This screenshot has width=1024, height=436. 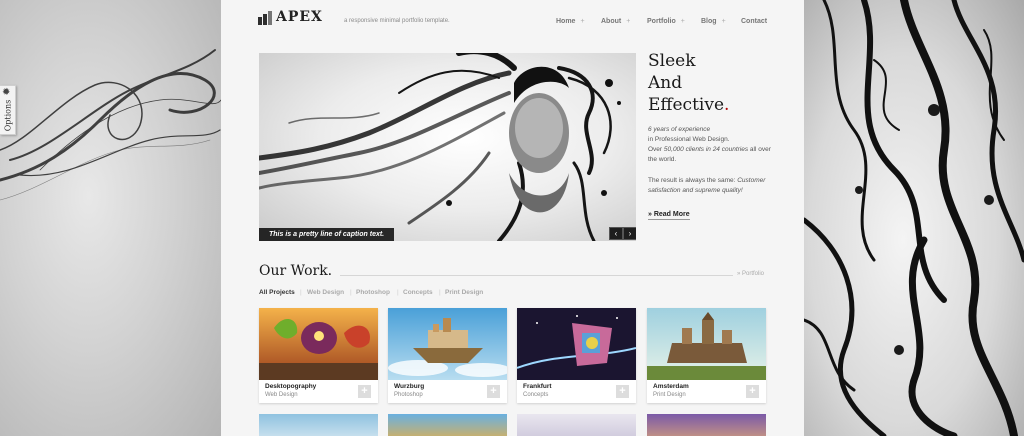 What do you see at coordinates (686, 105) in the screenshot?
I see `headline-line-3: Effective` at bounding box center [686, 105].